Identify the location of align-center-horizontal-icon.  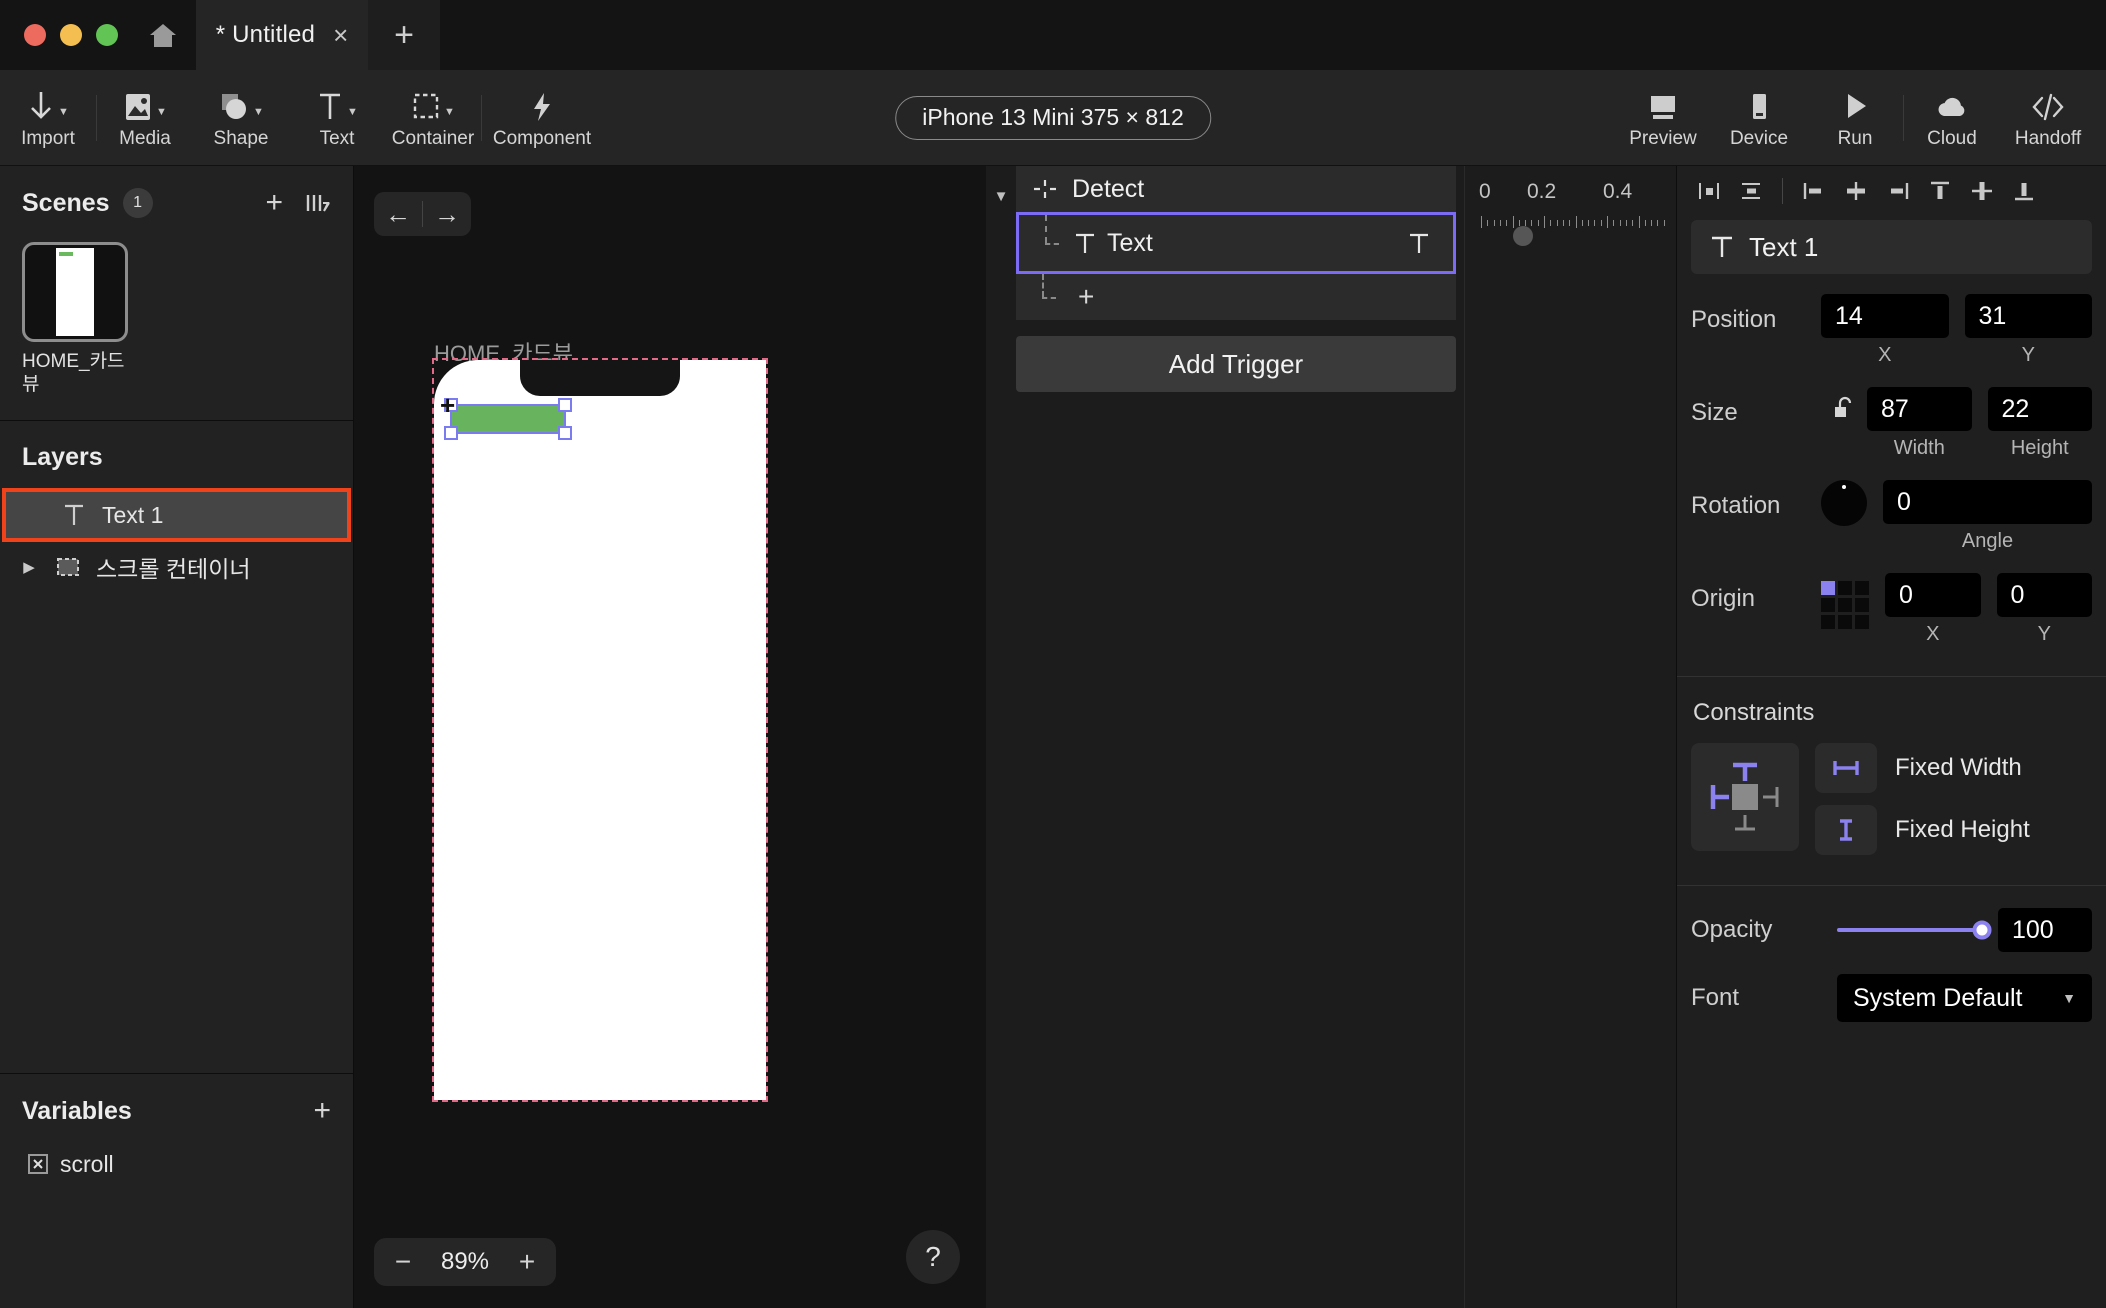
(1856, 191).